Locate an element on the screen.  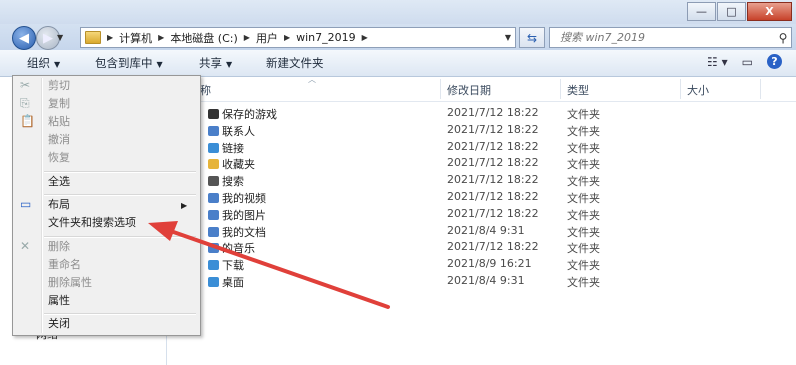
file-name: 保存的游戏 is located at coordinates (242, 114).